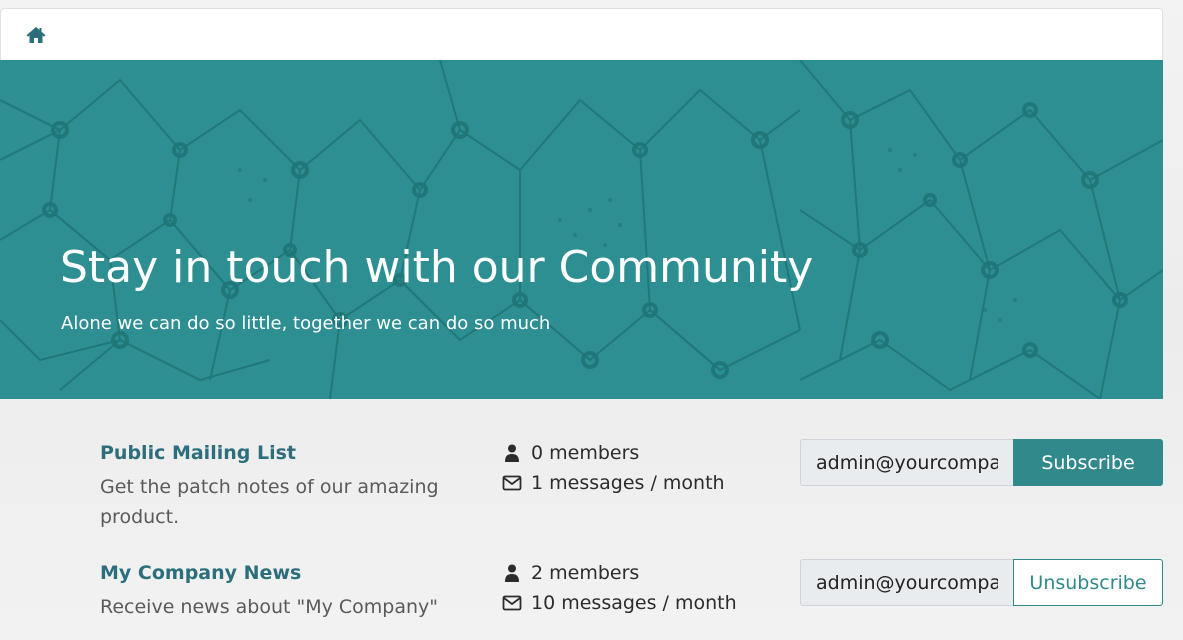 The width and height of the screenshot is (1183, 640). I want to click on unsubscribe-button: Unsubscribe, so click(1088, 582).